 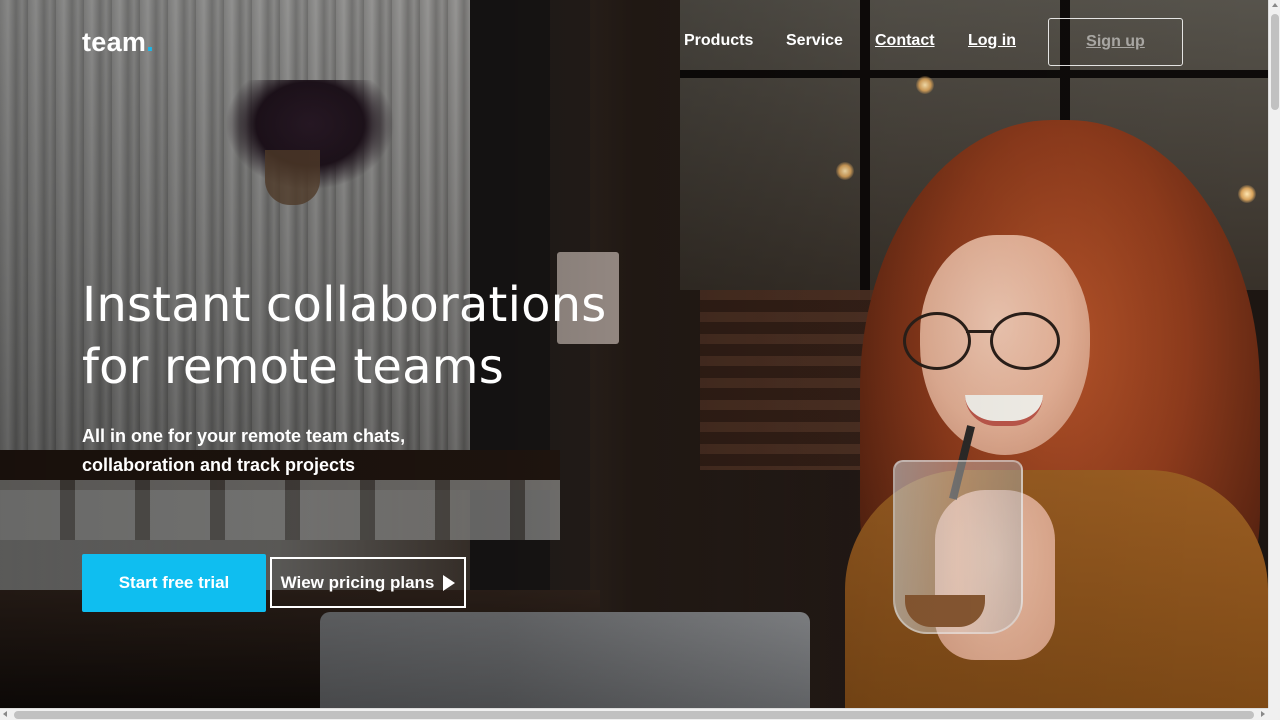 I want to click on hero-title-line2: for remote teams, so click(x=293, y=367).